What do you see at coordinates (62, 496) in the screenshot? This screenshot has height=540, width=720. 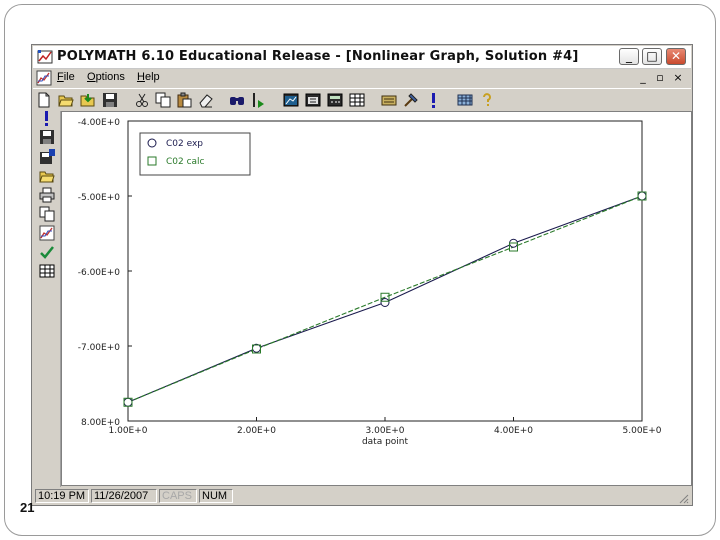 I see `status-time: 10:19 PM` at bounding box center [62, 496].